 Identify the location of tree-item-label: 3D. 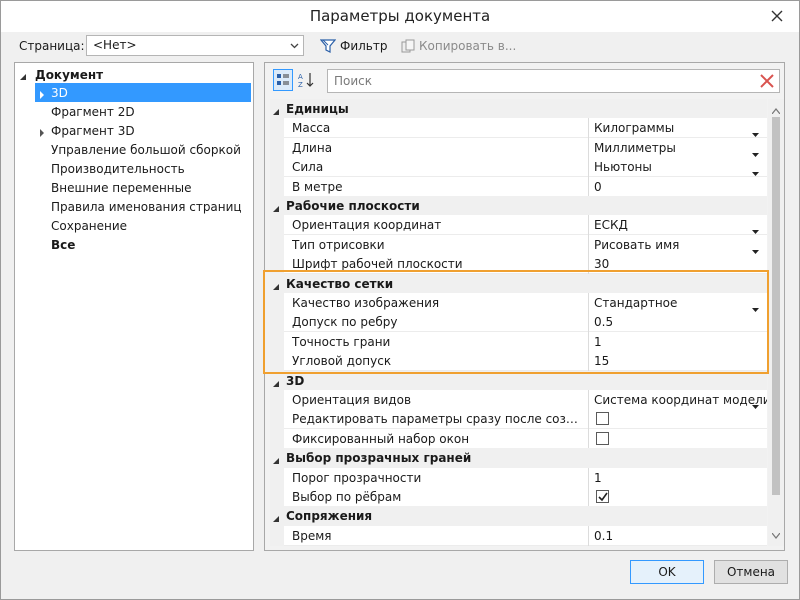
(59, 92).